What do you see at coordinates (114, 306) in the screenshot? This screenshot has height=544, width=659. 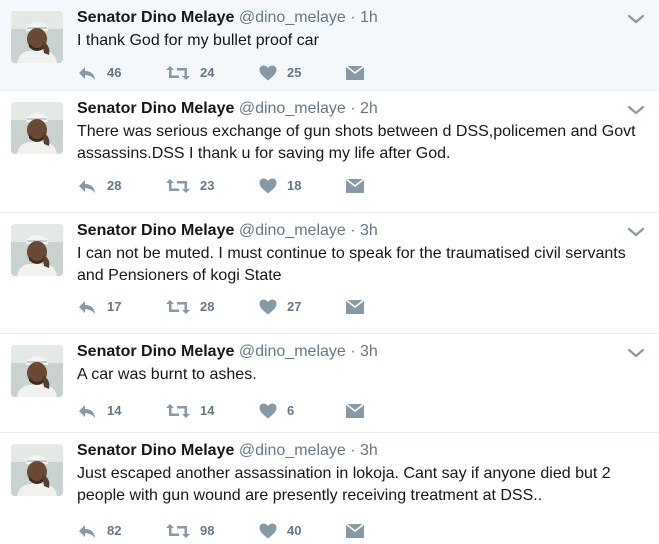 I see `reply-count: 17` at bounding box center [114, 306].